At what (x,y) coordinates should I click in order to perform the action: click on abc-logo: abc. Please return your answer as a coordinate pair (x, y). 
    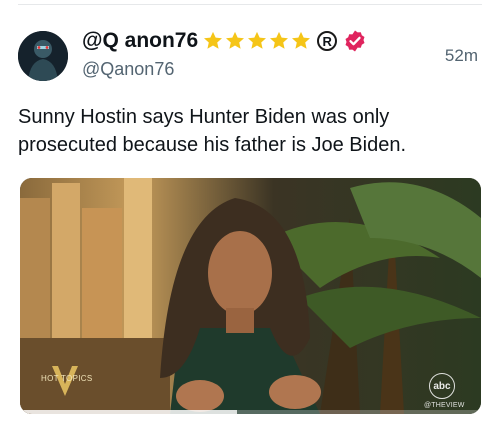
    Looking at the image, I should click on (442, 386).